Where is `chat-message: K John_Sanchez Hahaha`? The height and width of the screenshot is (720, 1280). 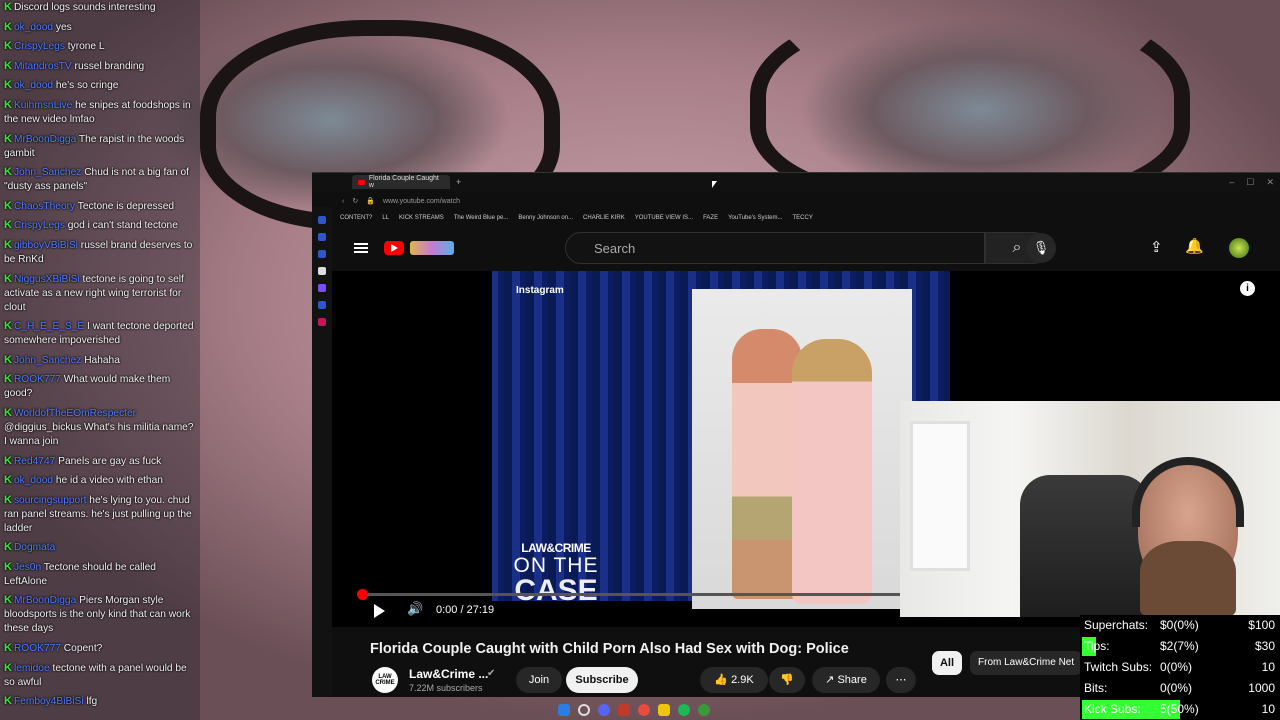
chat-message: K John_Sanchez Hahaha is located at coordinates (100, 360).